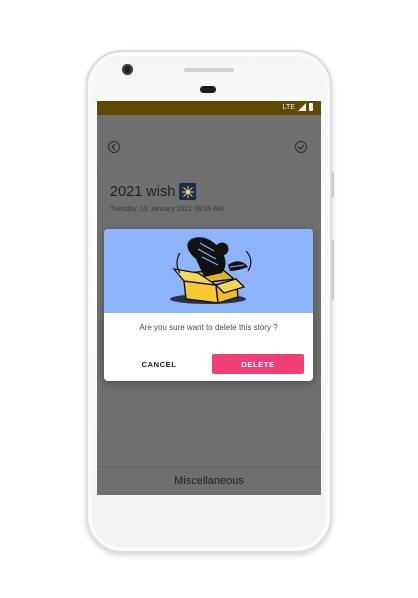  I want to click on front-camera, so click(127, 69).